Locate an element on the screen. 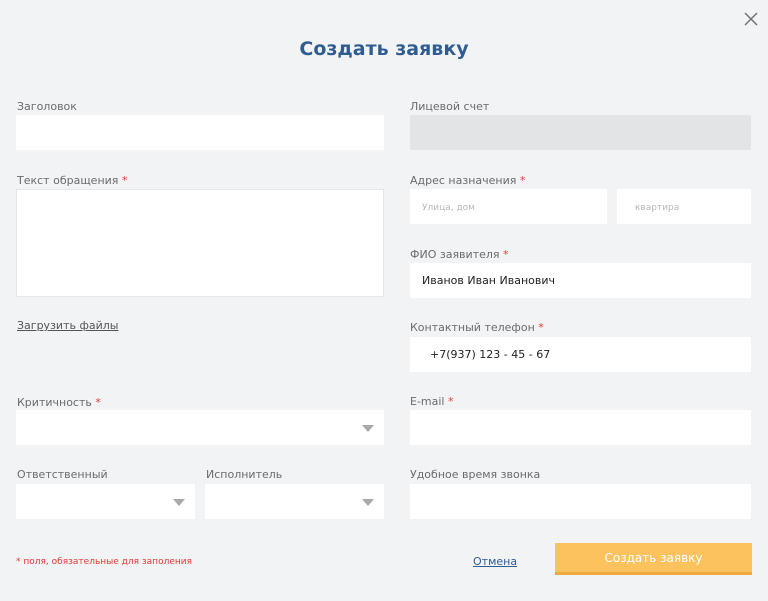 The height and width of the screenshot is (601, 768). cancel-link: Отмена is located at coordinates (495, 561).